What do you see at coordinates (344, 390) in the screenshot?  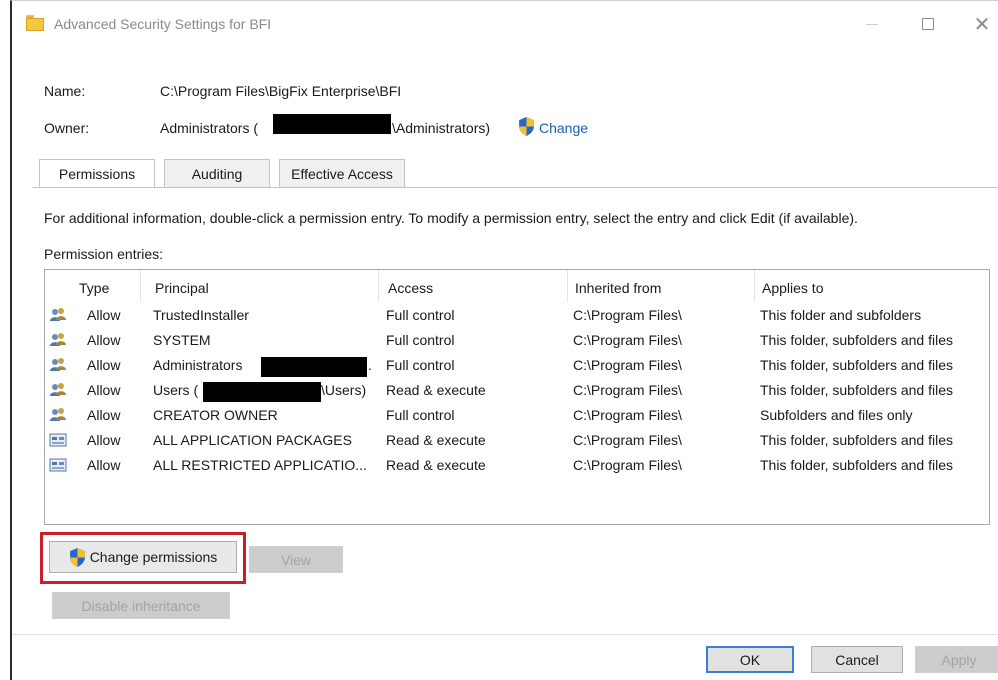 I see `cell-principal-suffix: \Users)` at bounding box center [344, 390].